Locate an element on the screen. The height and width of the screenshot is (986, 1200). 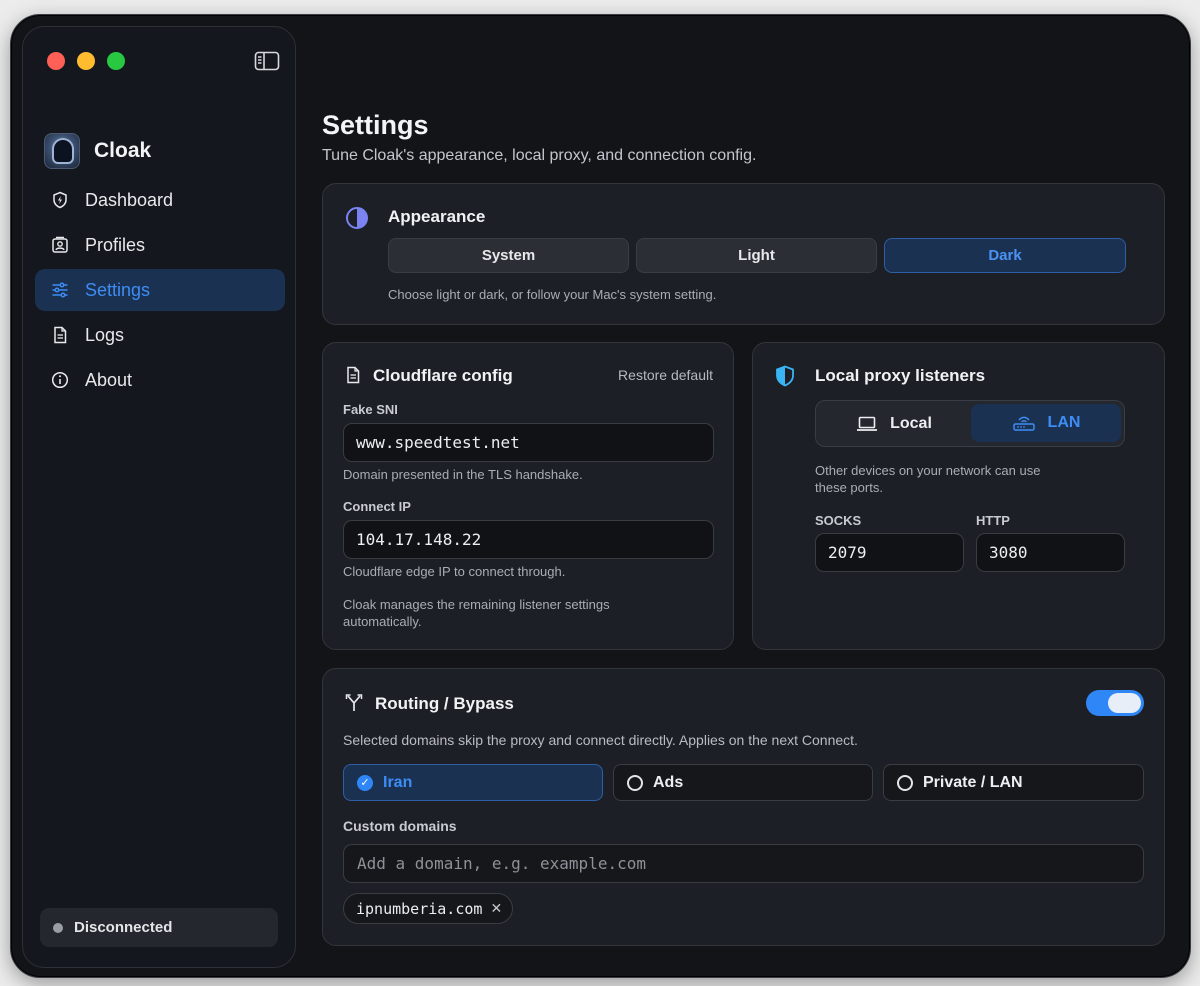
sidebar-item-label: Settings is located at coordinates (118, 289).